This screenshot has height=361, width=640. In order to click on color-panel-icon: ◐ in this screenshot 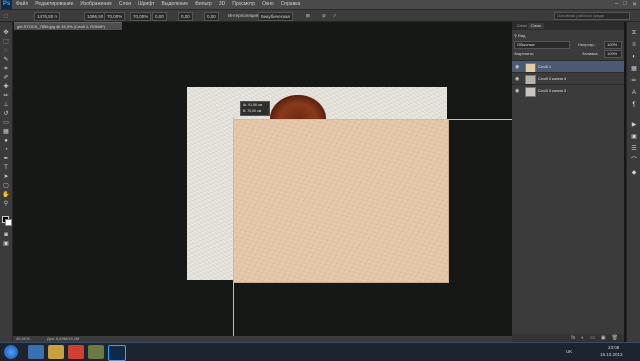, I will do `click(634, 57)`.